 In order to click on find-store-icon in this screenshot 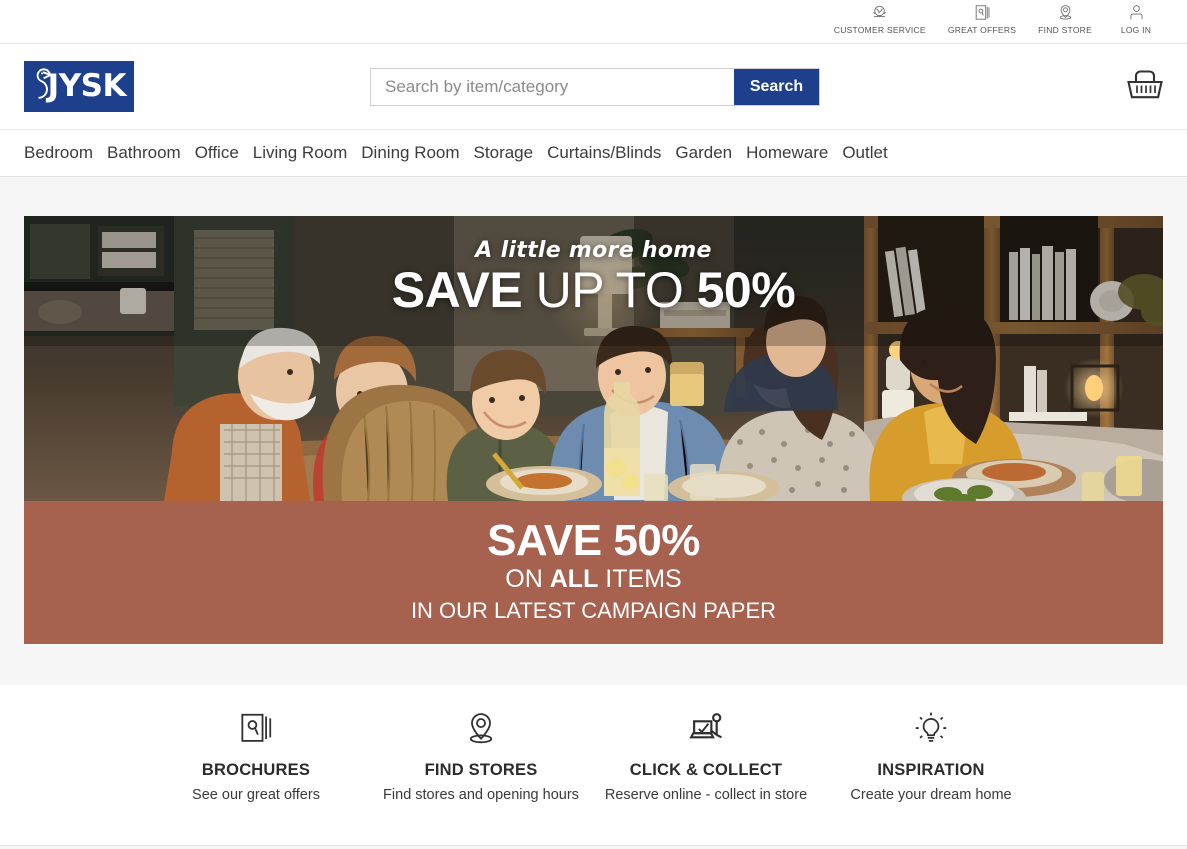, I will do `click(1065, 12)`.